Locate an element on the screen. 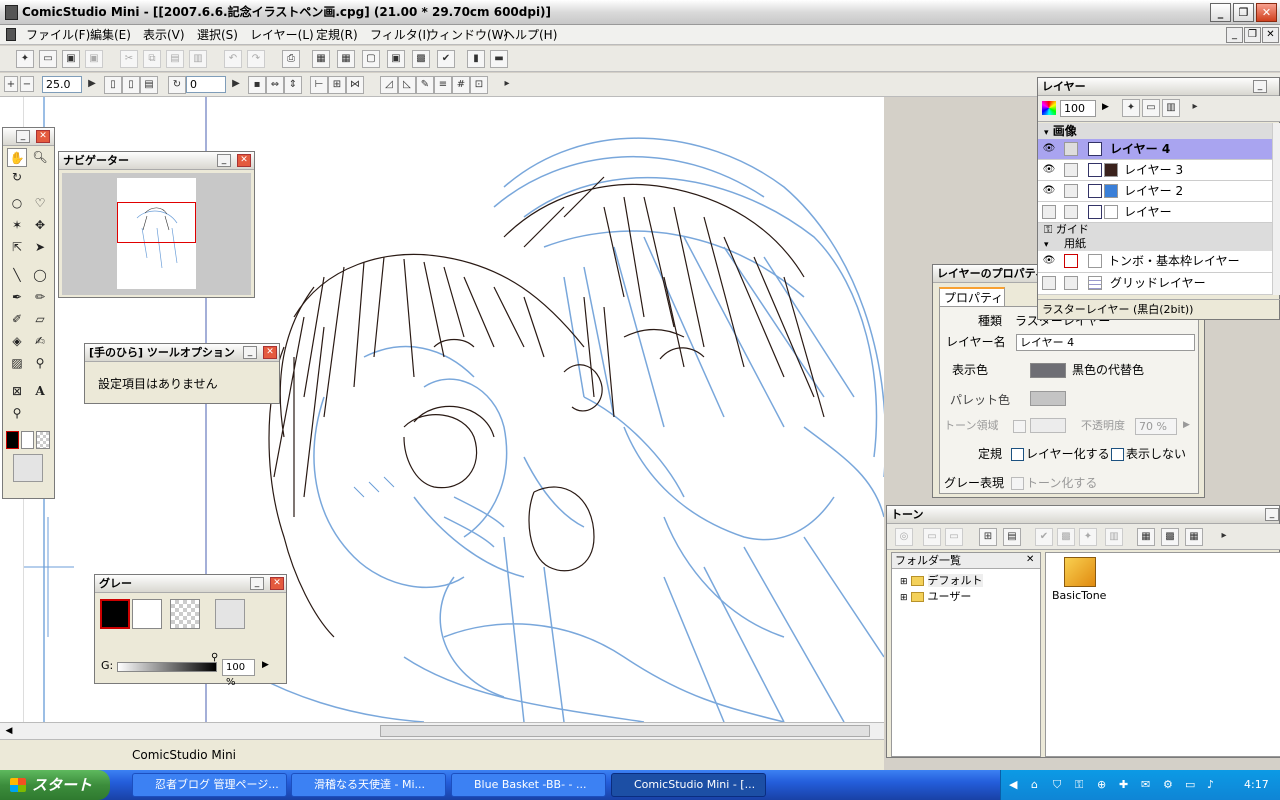 The height and width of the screenshot is (800, 1280). layer-row-1: レイヤー is located at coordinates (1155, 212).